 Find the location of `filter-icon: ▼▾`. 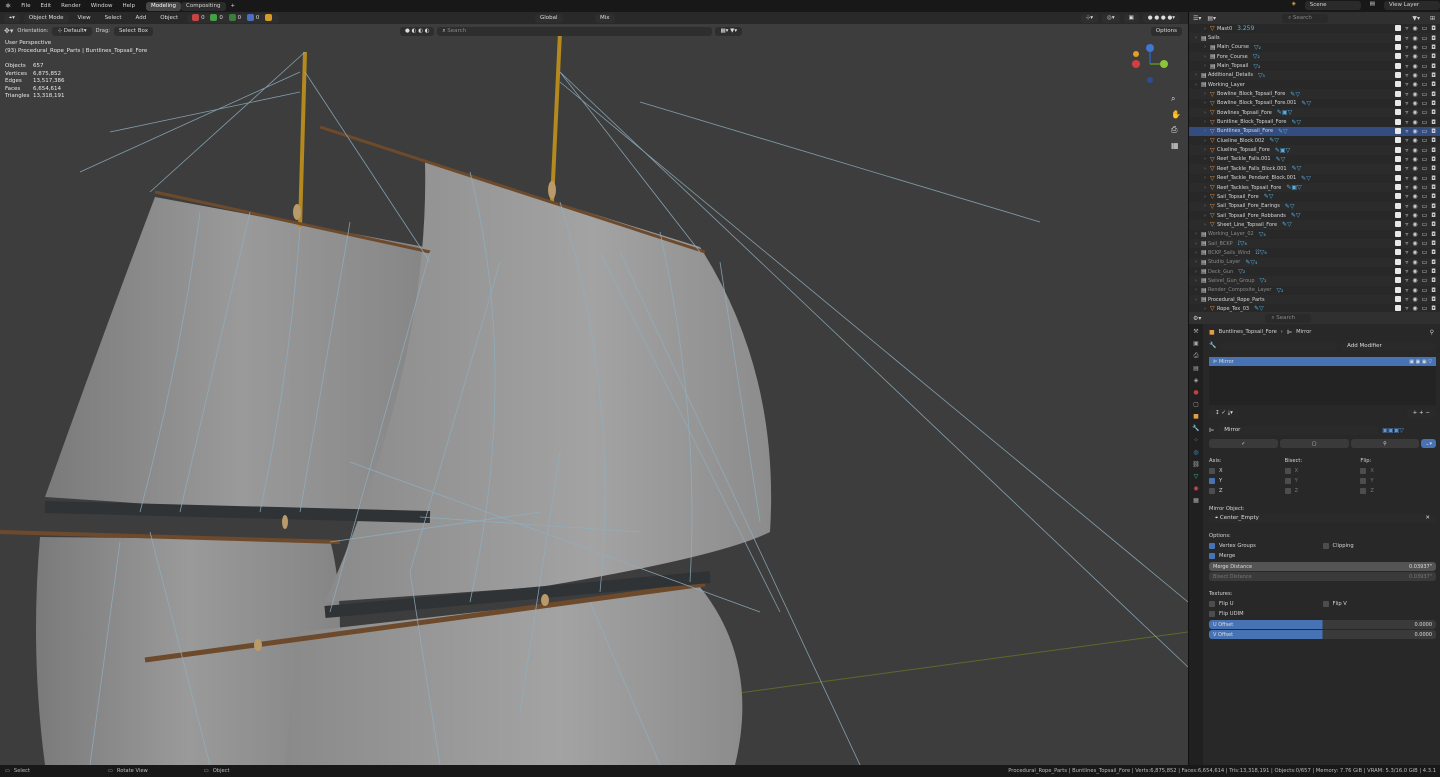

filter-icon: ▼▾ is located at coordinates (1416, 18).